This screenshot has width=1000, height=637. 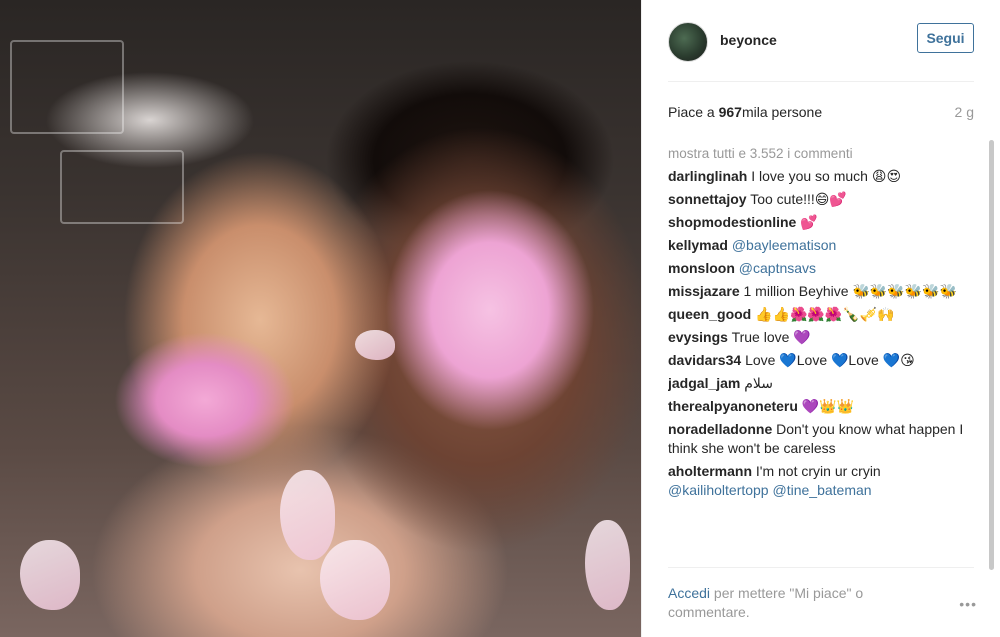 What do you see at coordinates (825, 314) in the screenshot?
I see `comment-text: 👍👍🌺🌺🌺🍾🎺🙌` at bounding box center [825, 314].